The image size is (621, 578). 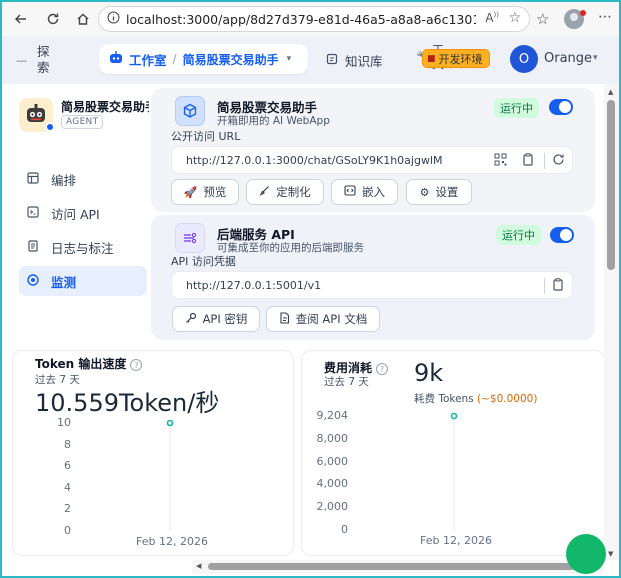 What do you see at coordinates (216, 319) in the screenshot?
I see `api-key-button: API 密钥` at bounding box center [216, 319].